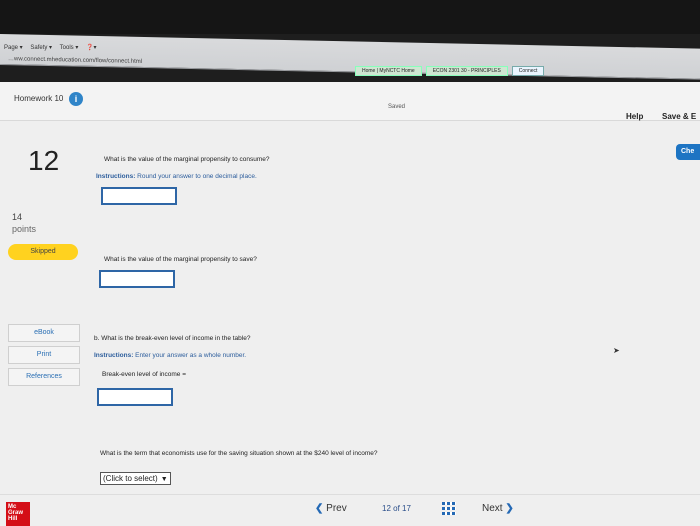 This screenshot has height=526, width=700. I want to click on page-indicator: 12 of 17, so click(396, 508).